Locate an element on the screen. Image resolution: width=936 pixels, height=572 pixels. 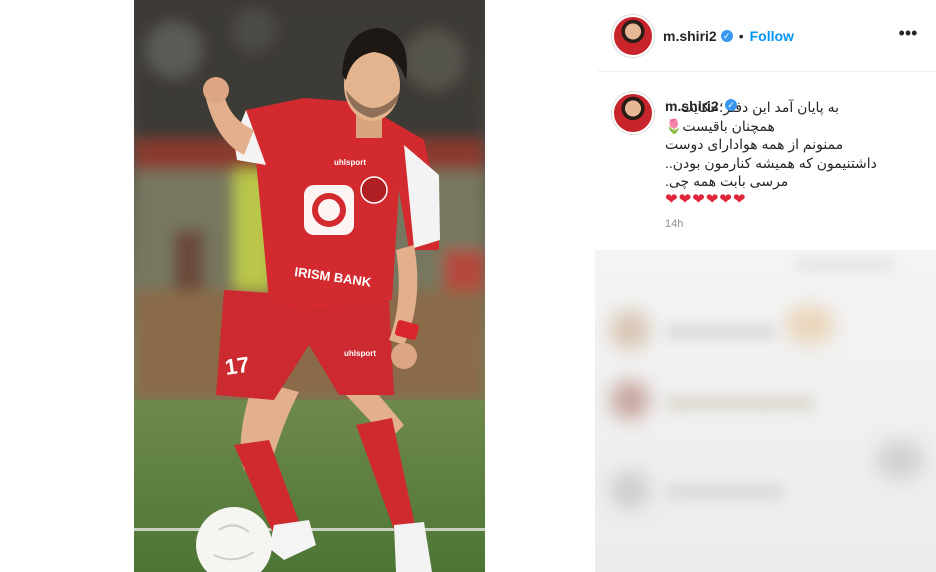
shirt-number: 17 is located at coordinates (237, 366).